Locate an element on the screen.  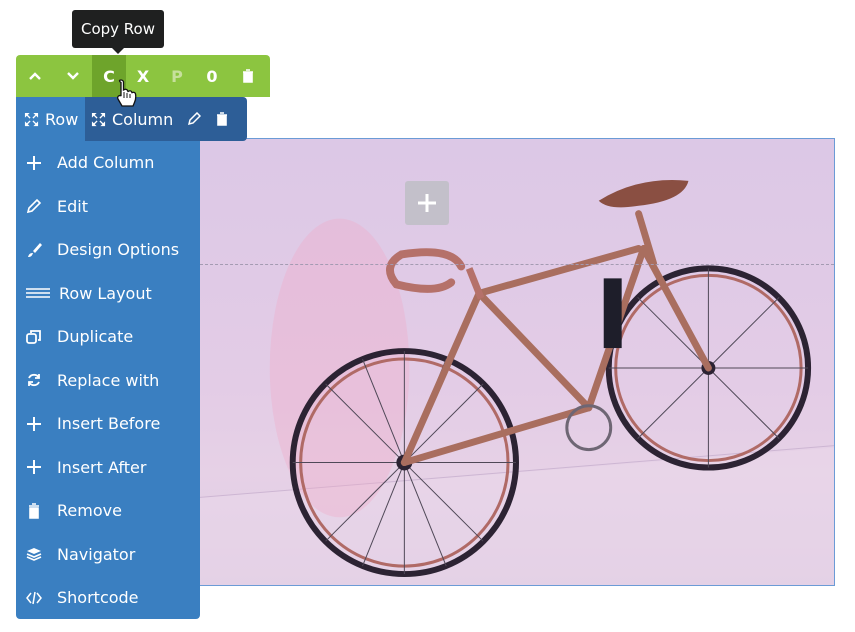
tab-row: Row is located at coordinates (50, 119).